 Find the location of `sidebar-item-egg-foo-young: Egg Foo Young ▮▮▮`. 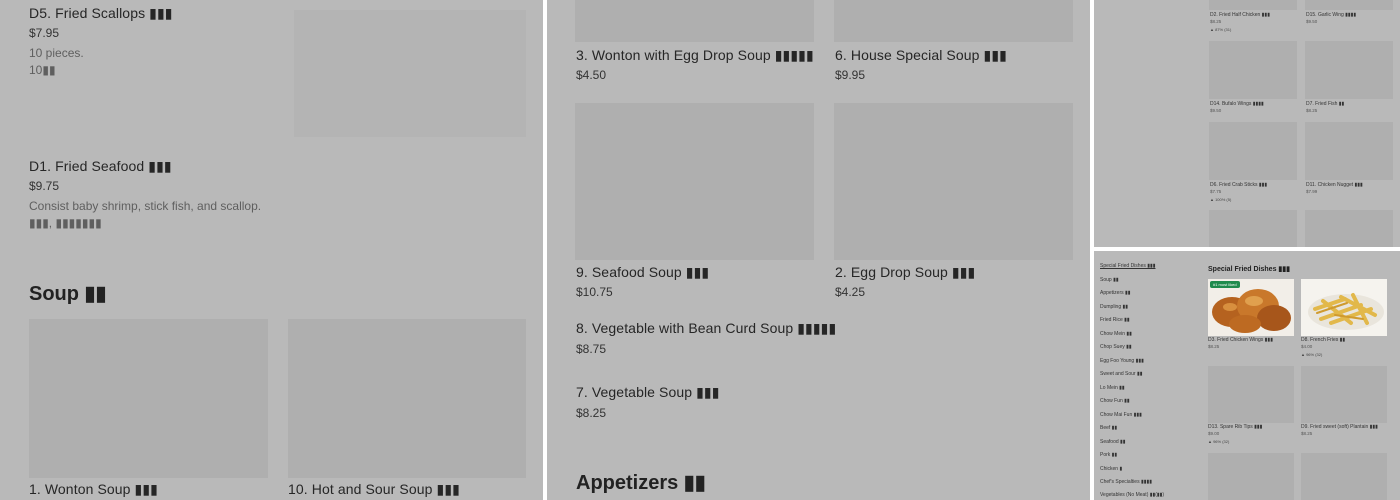

sidebar-item-egg-foo-young: Egg Foo Young ▮▮▮ is located at coordinates (1122, 361).